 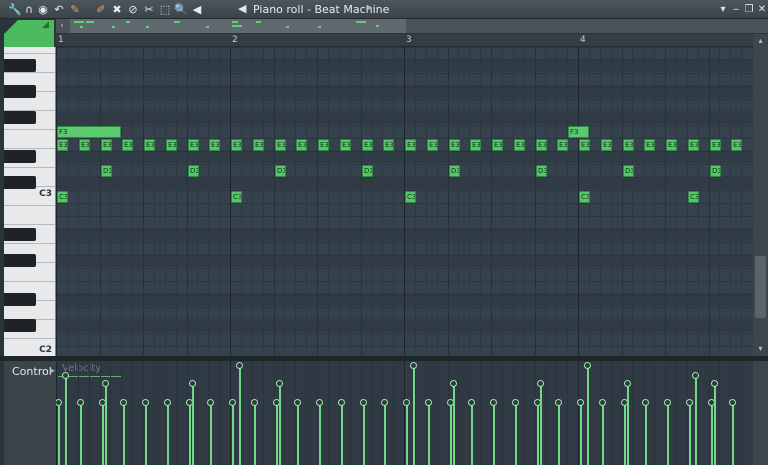 I want to click on pencil-icon: ✎, so click(x=75, y=9).